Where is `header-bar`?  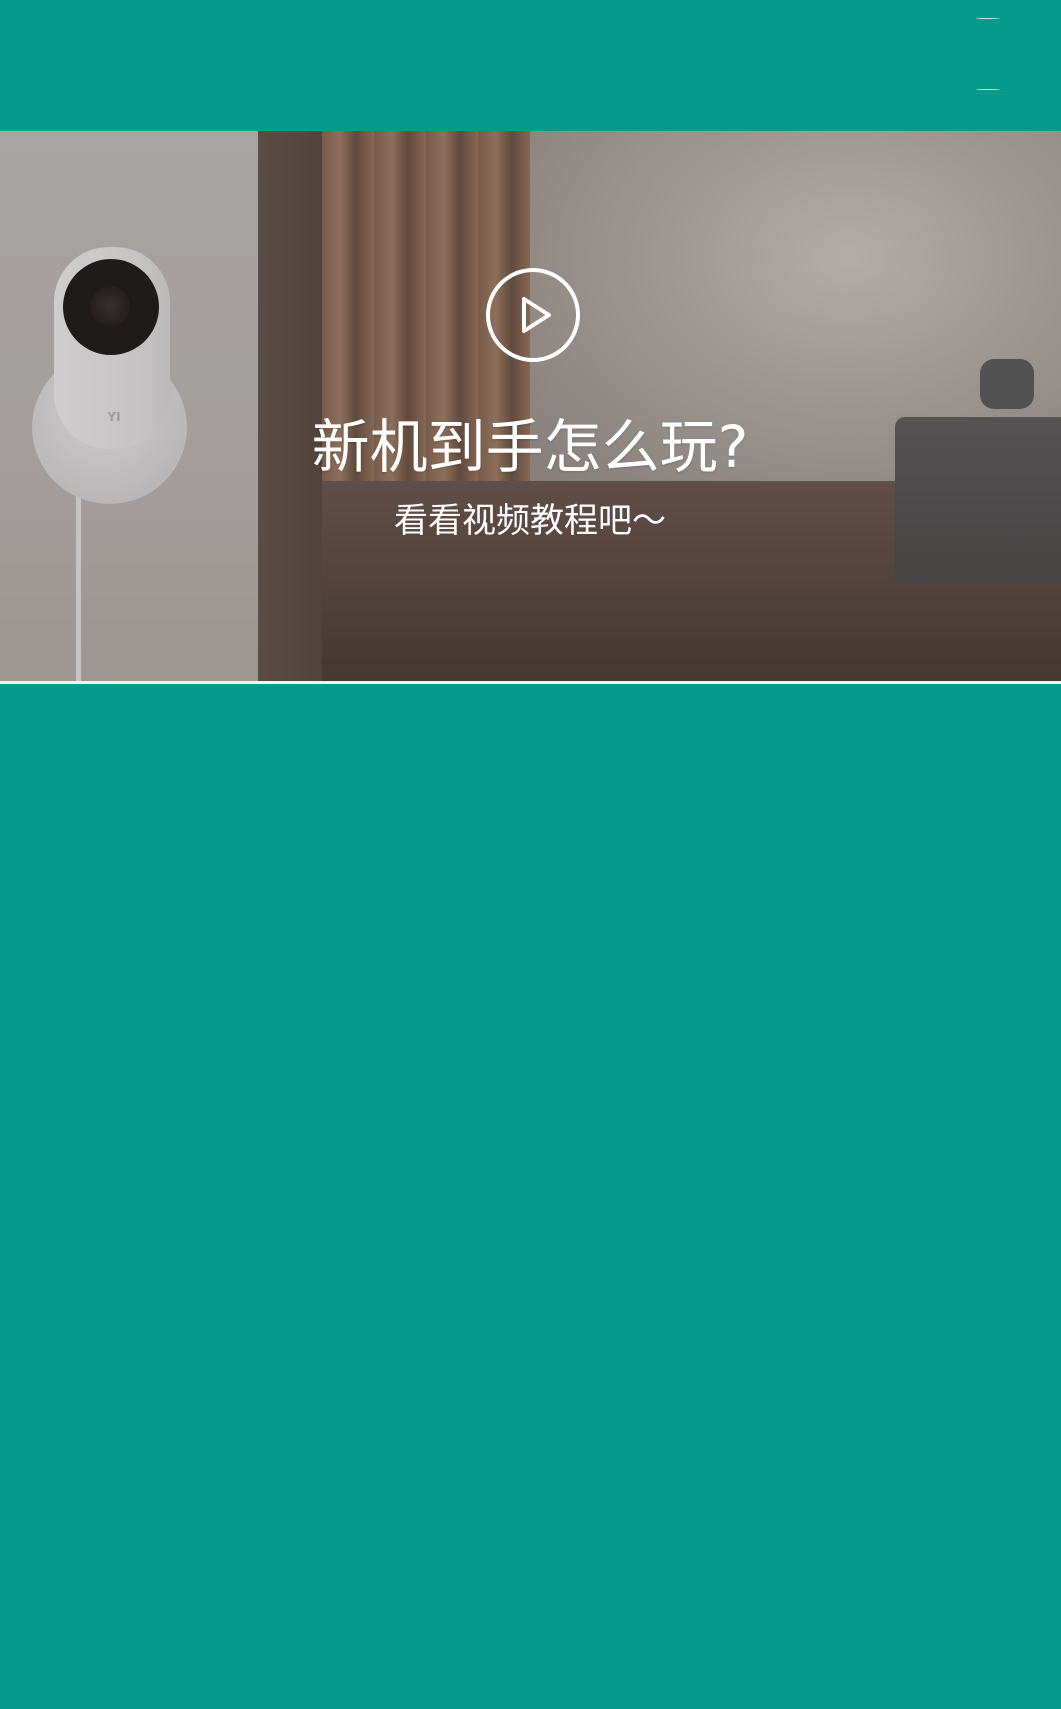
header-bar is located at coordinates (530, 65).